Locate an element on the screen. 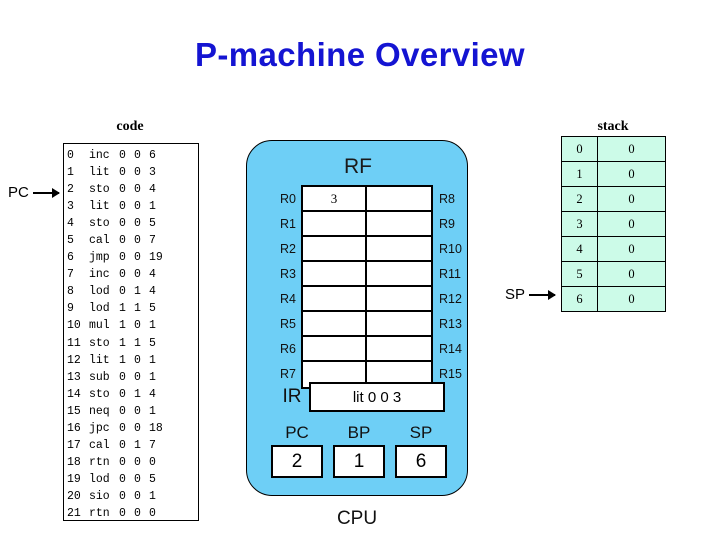  sp-pointer-label: SP is located at coordinates (515, 294).